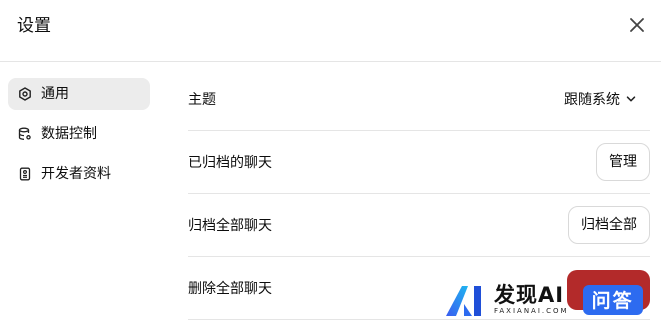 This screenshot has height=323, width=661. What do you see at coordinates (34, 26) in the screenshot?
I see `dialog-title: 设置` at bounding box center [34, 26].